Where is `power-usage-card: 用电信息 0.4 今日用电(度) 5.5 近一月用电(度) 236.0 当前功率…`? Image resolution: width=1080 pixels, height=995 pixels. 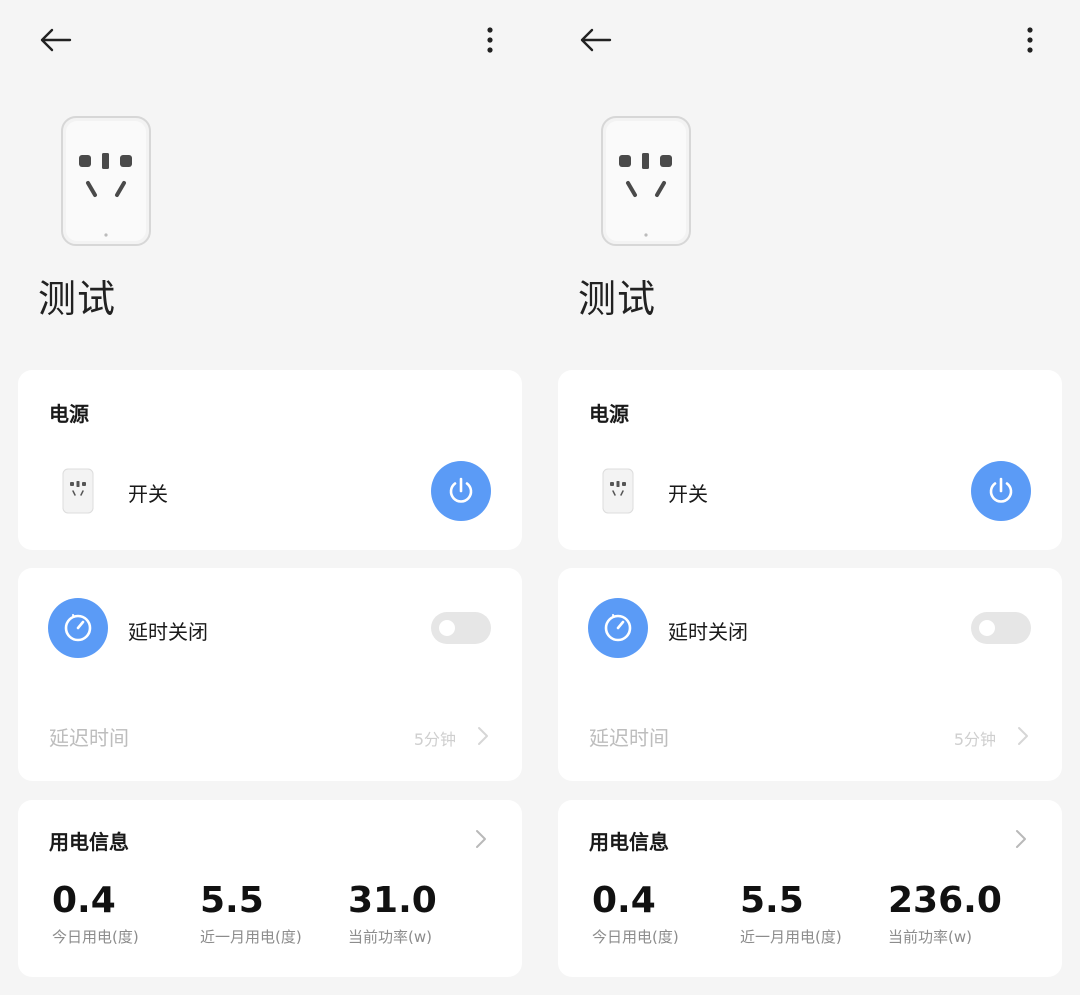 power-usage-card: 用电信息 0.4 今日用电(度) 5.5 近一月用电(度) 236.0 当前功率… is located at coordinates (810, 888).